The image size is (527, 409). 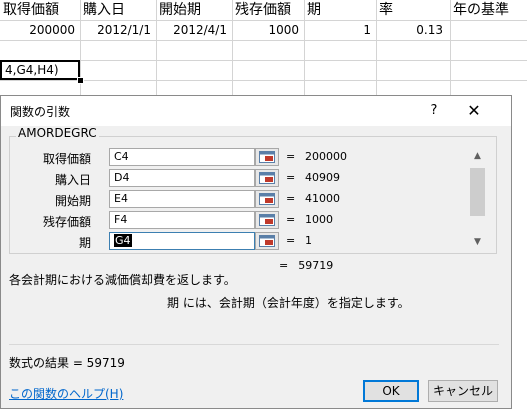 What do you see at coordinates (41, 10) in the screenshot?
I see `header-cell: 取得価額` at bounding box center [41, 10].